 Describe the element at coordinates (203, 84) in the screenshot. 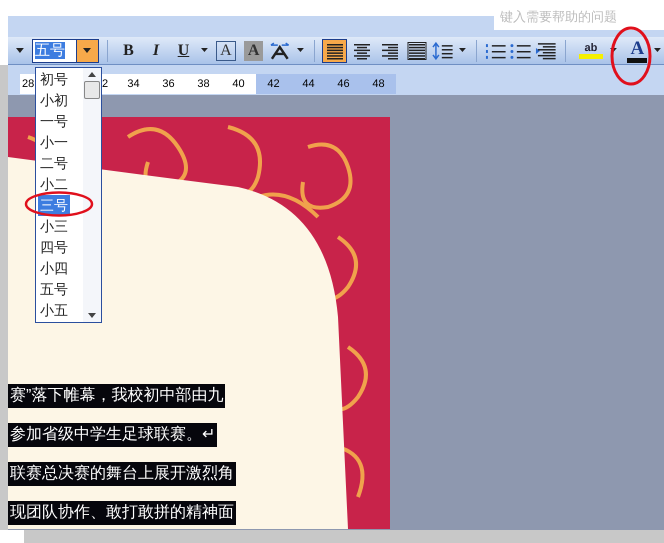

I see `ruler-number: 38` at that location.